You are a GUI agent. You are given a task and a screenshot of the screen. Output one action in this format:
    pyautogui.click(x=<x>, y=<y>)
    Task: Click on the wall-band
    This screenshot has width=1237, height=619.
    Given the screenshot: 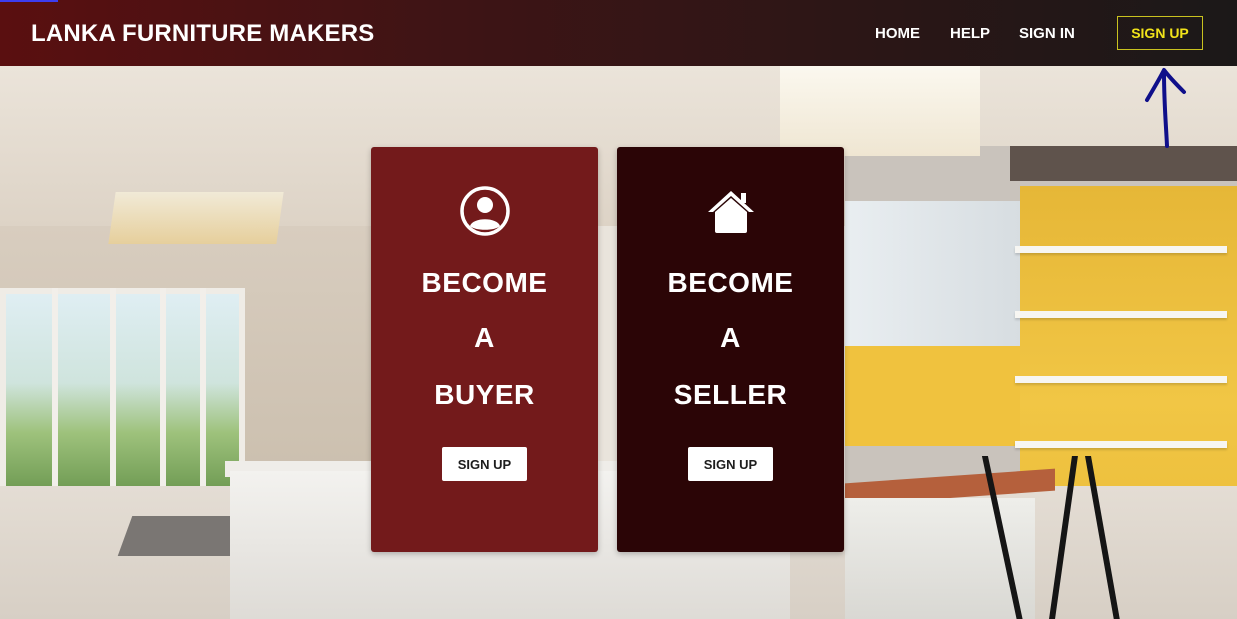 What is the action you would take?
    pyautogui.click(x=1123, y=163)
    